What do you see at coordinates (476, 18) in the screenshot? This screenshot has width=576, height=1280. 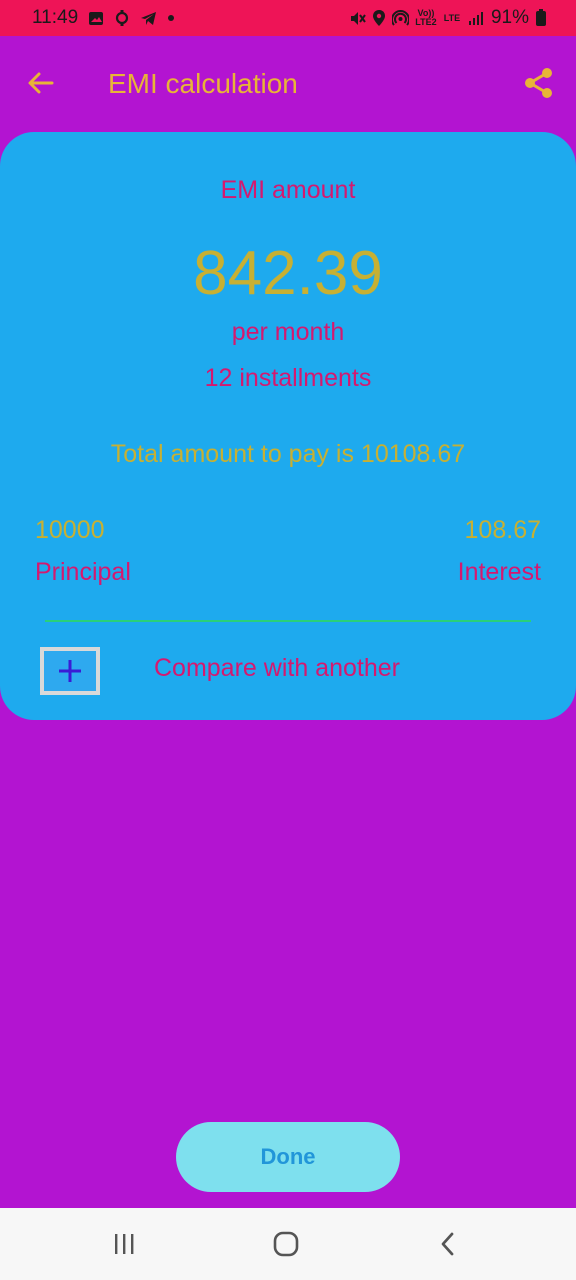 I see `signal-icon` at bounding box center [476, 18].